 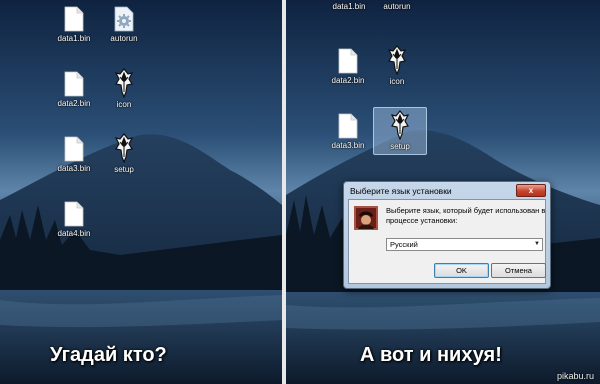 What do you see at coordinates (575, 376) in the screenshot?
I see `watermark: pikabu.ru` at bounding box center [575, 376].